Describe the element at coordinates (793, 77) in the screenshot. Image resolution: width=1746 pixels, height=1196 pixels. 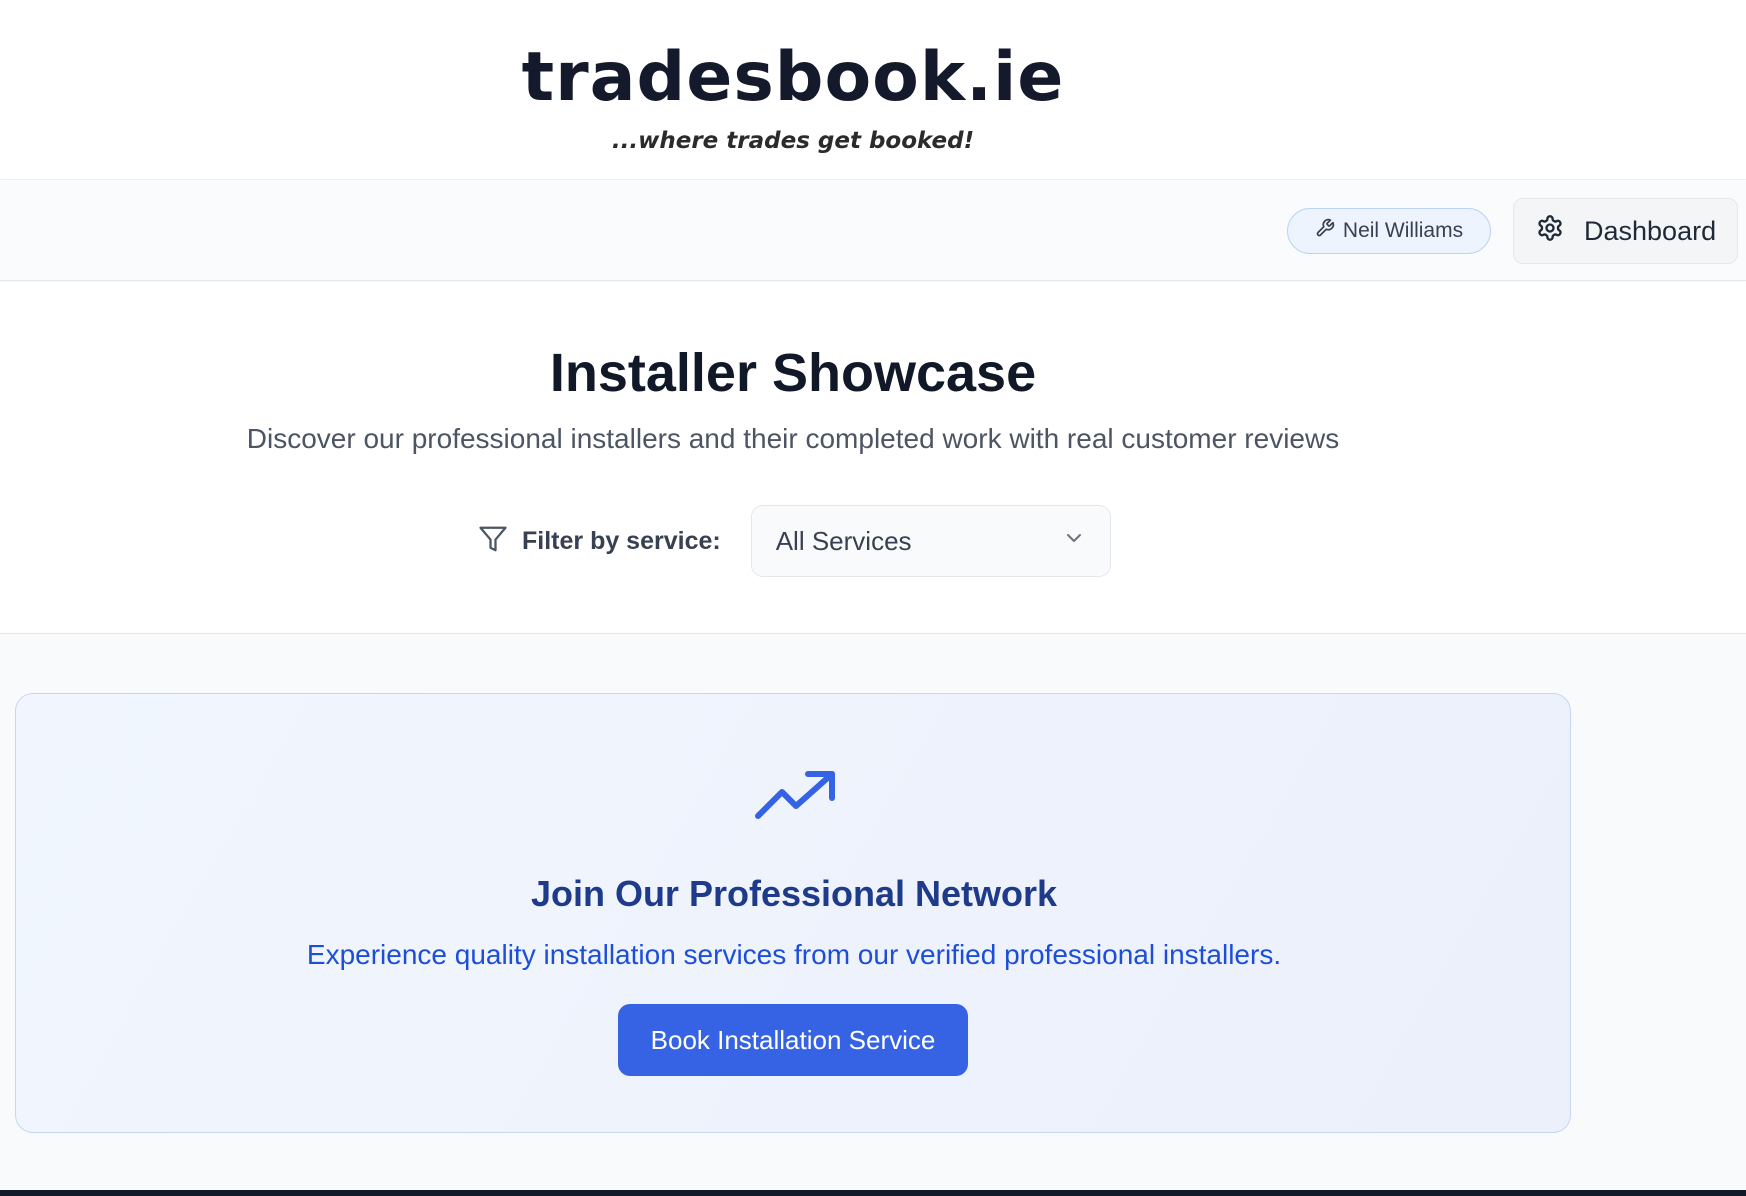
I see `site-logo: tradesbook.ie` at that location.